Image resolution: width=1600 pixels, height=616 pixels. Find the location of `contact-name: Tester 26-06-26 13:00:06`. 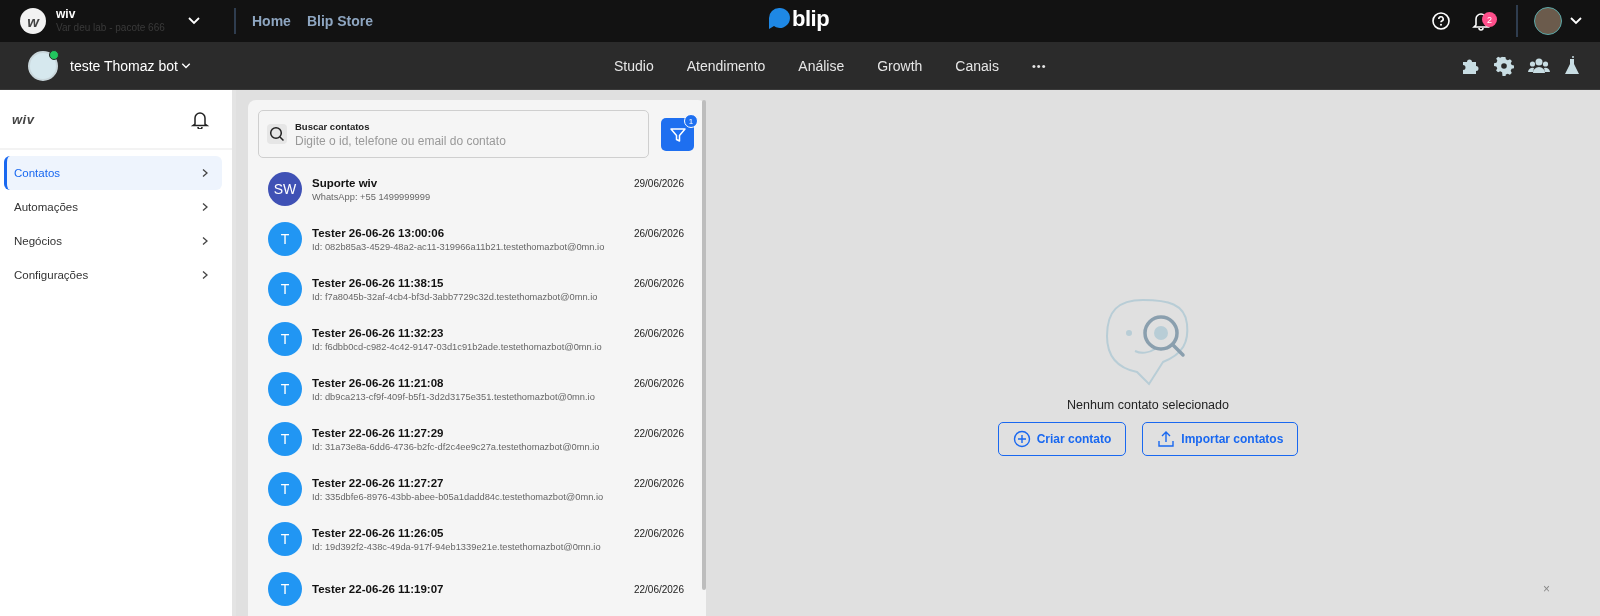

contact-name: Tester 26-06-26 13:00:06 is located at coordinates (378, 232).